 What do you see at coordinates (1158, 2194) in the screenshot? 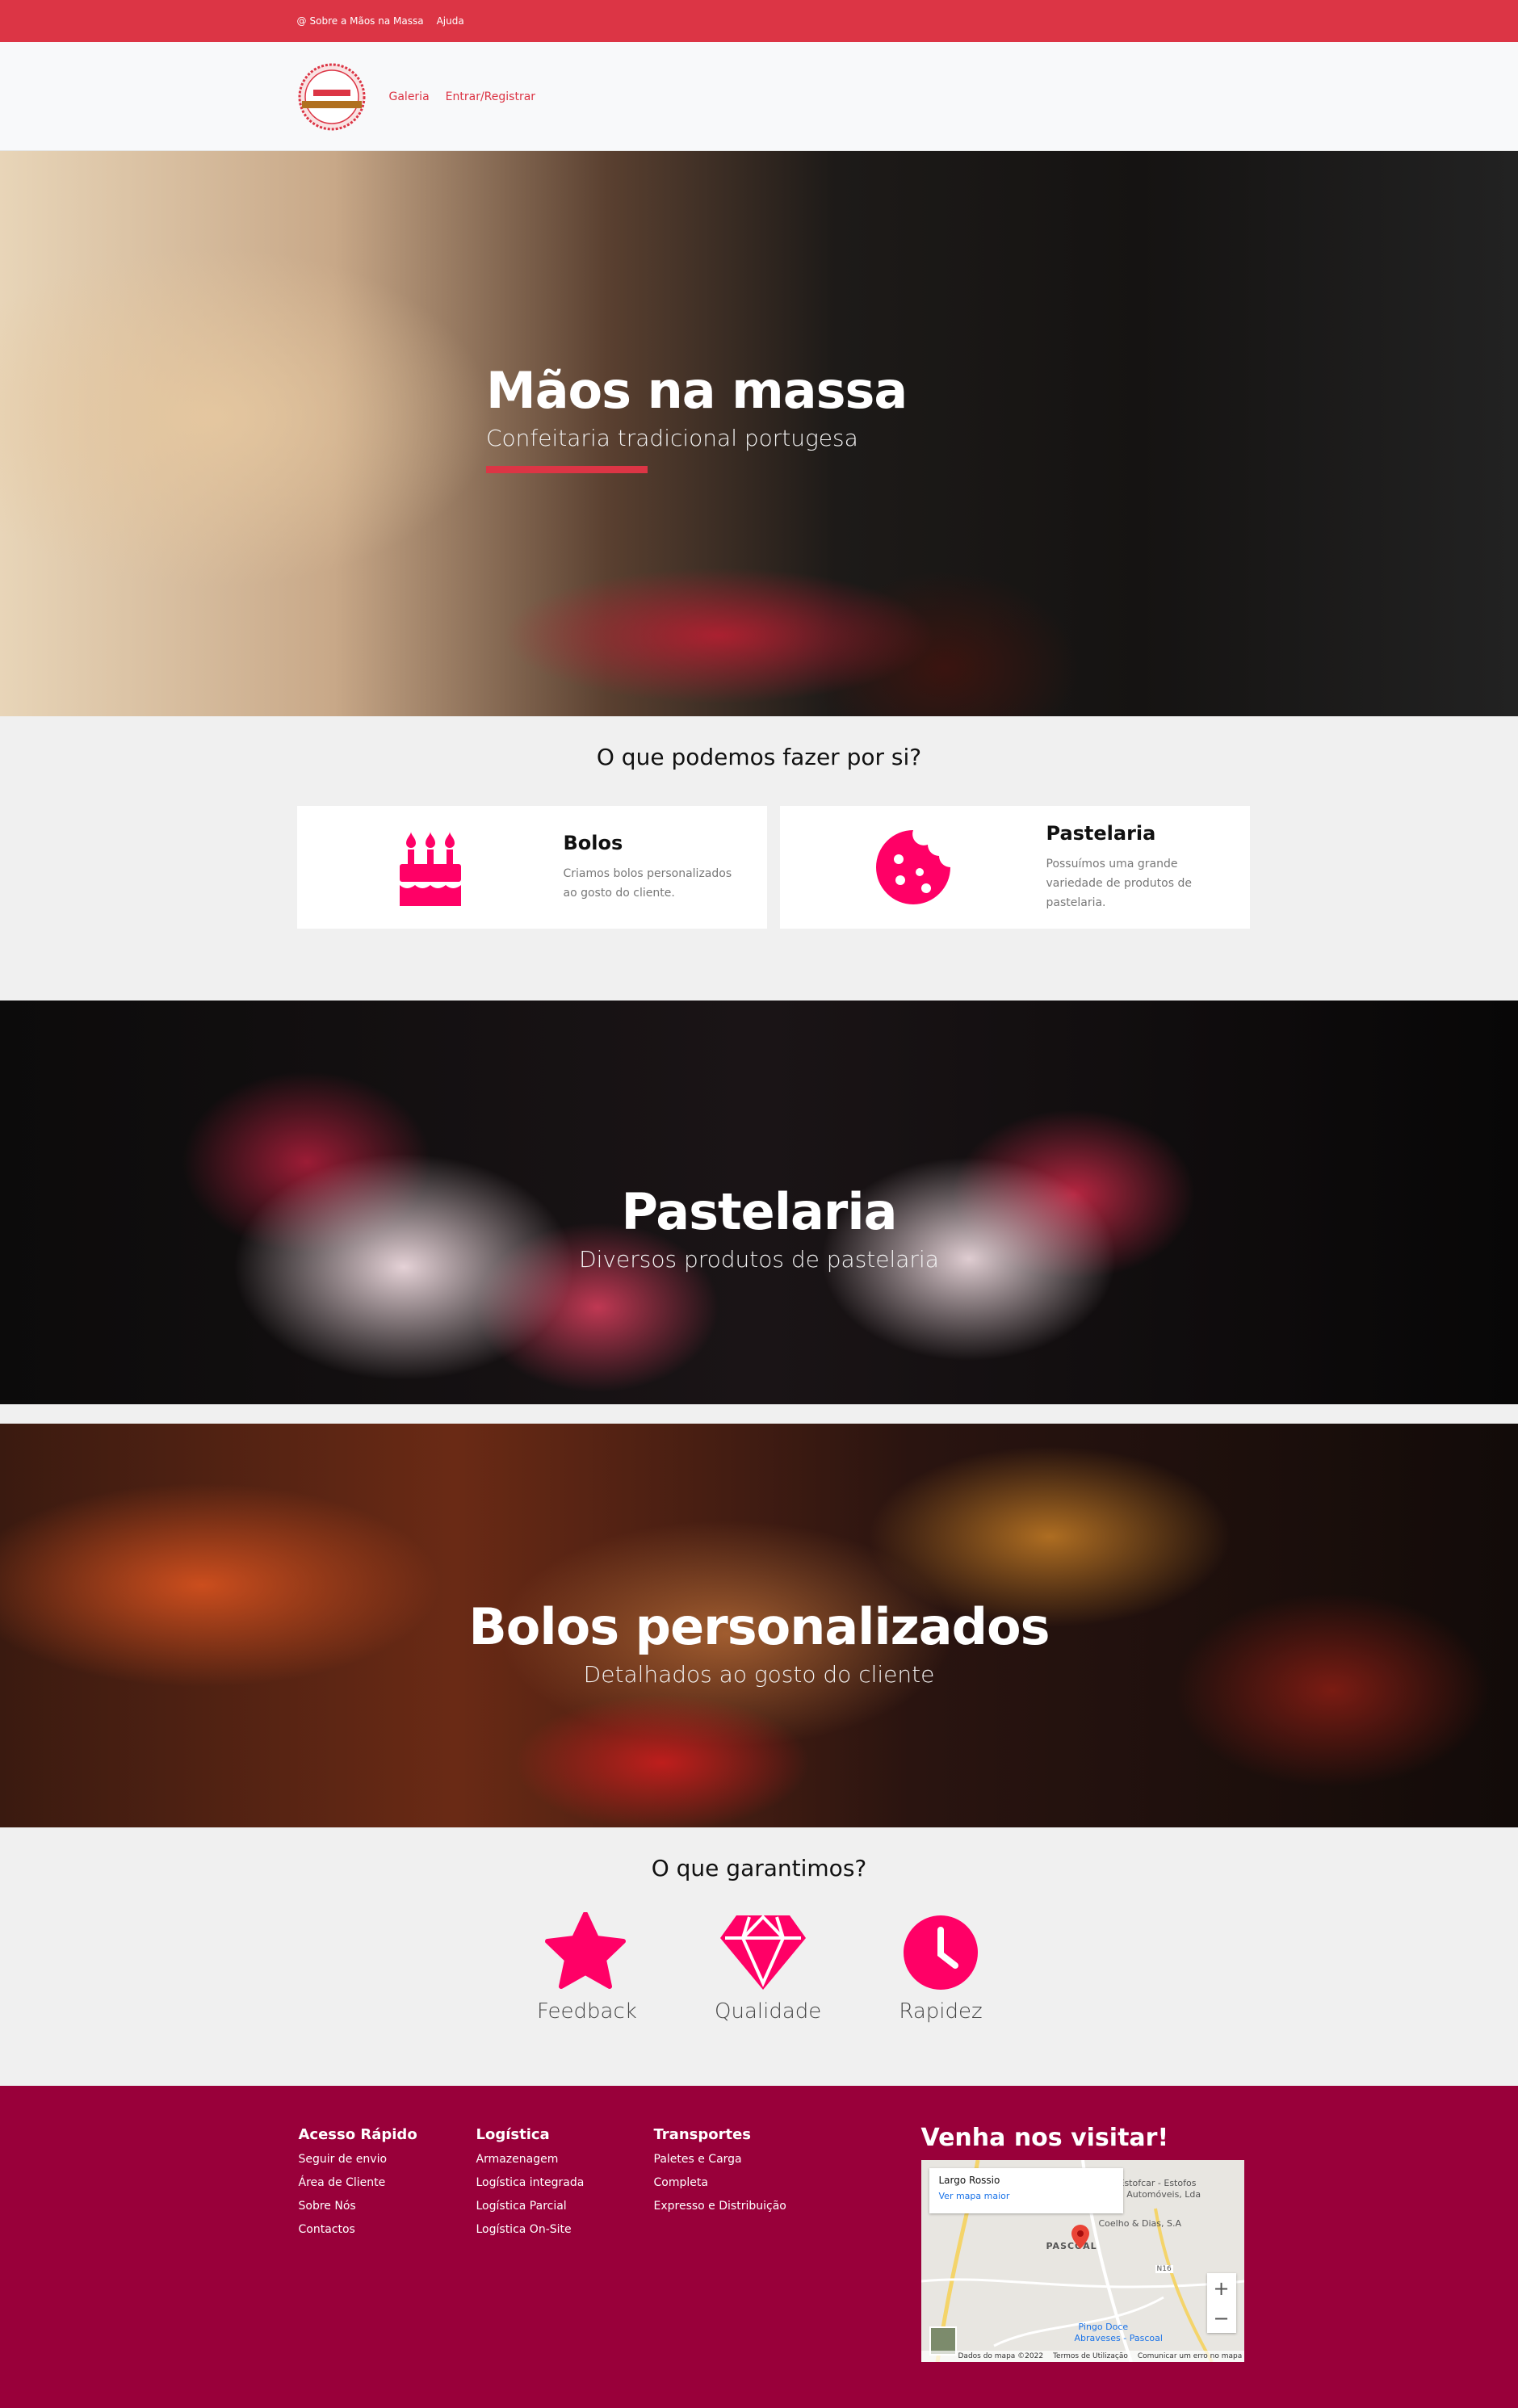
I see `map-label: ra Automóveis, Lda` at bounding box center [1158, 2194].